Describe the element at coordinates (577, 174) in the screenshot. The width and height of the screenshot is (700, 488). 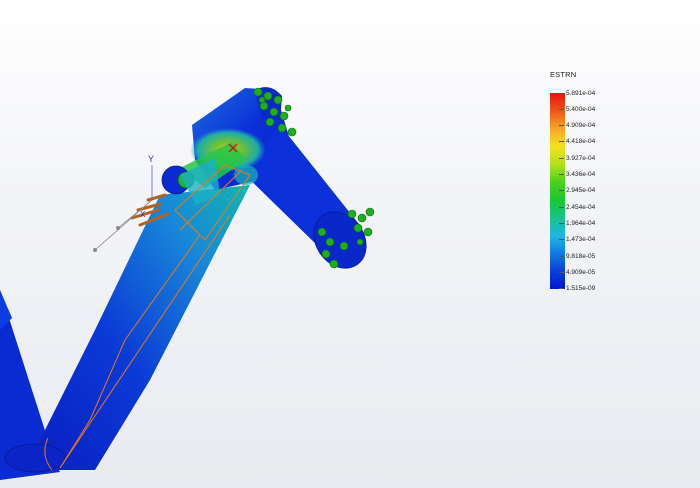
I see `legend-tick: 3.436e-04` at that location.